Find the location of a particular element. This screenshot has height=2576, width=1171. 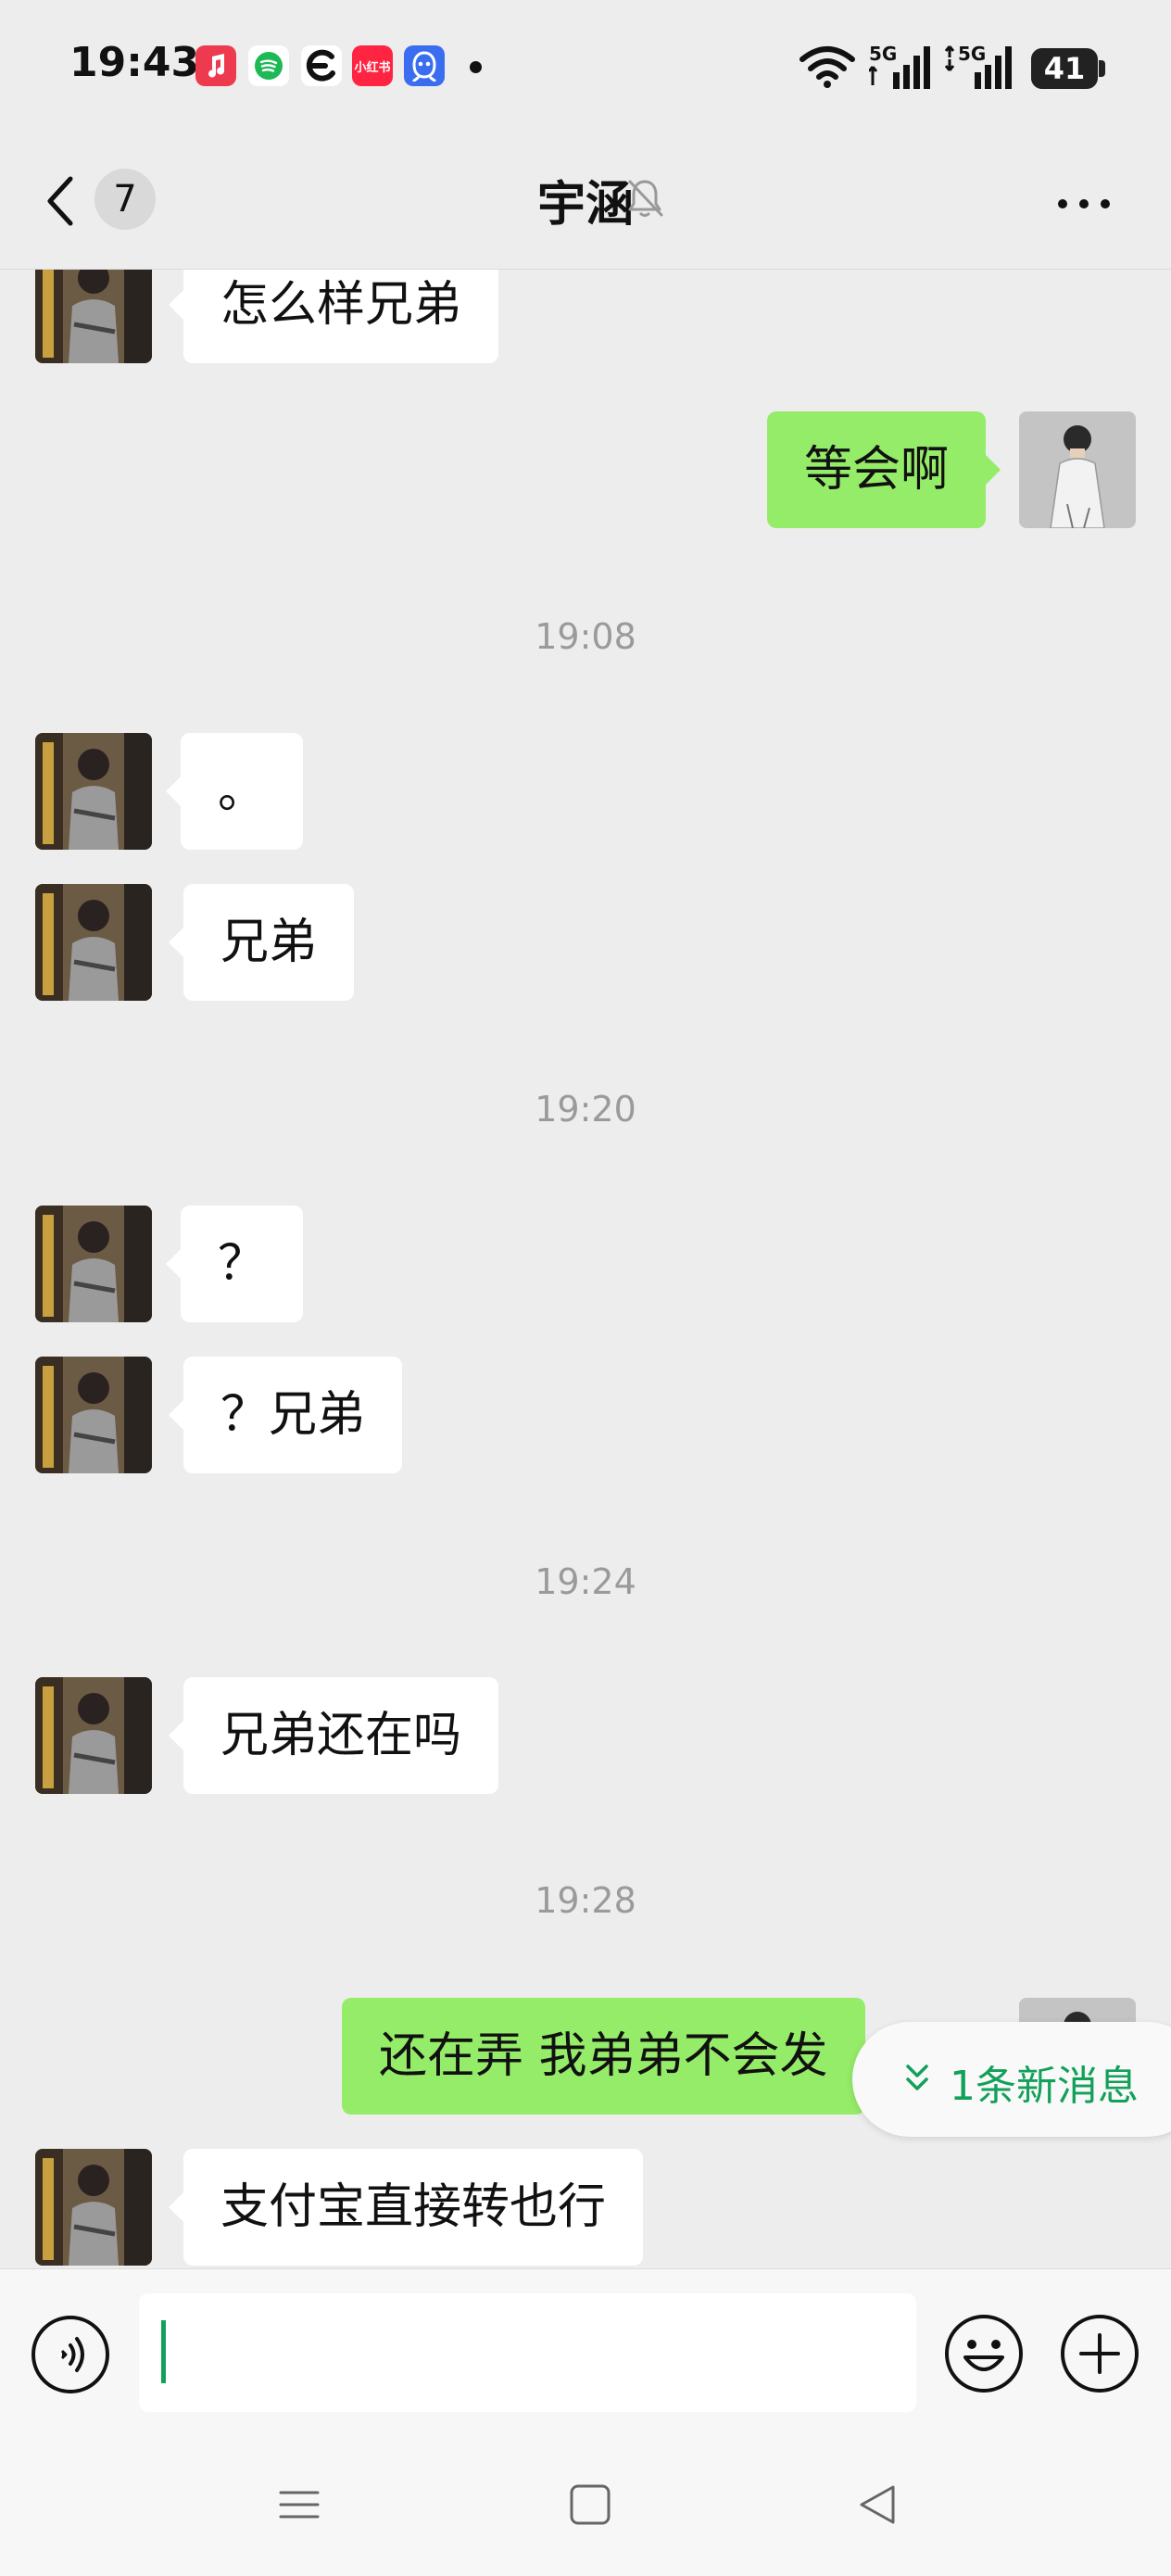

timestamp: 19:24 is located at coordinates (585, 1581).